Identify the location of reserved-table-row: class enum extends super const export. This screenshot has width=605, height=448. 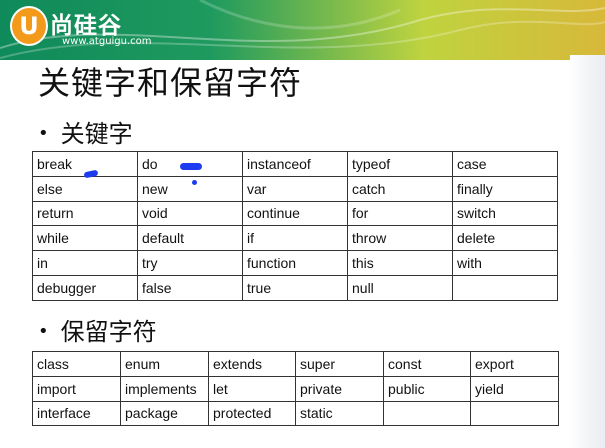
(295, 364).